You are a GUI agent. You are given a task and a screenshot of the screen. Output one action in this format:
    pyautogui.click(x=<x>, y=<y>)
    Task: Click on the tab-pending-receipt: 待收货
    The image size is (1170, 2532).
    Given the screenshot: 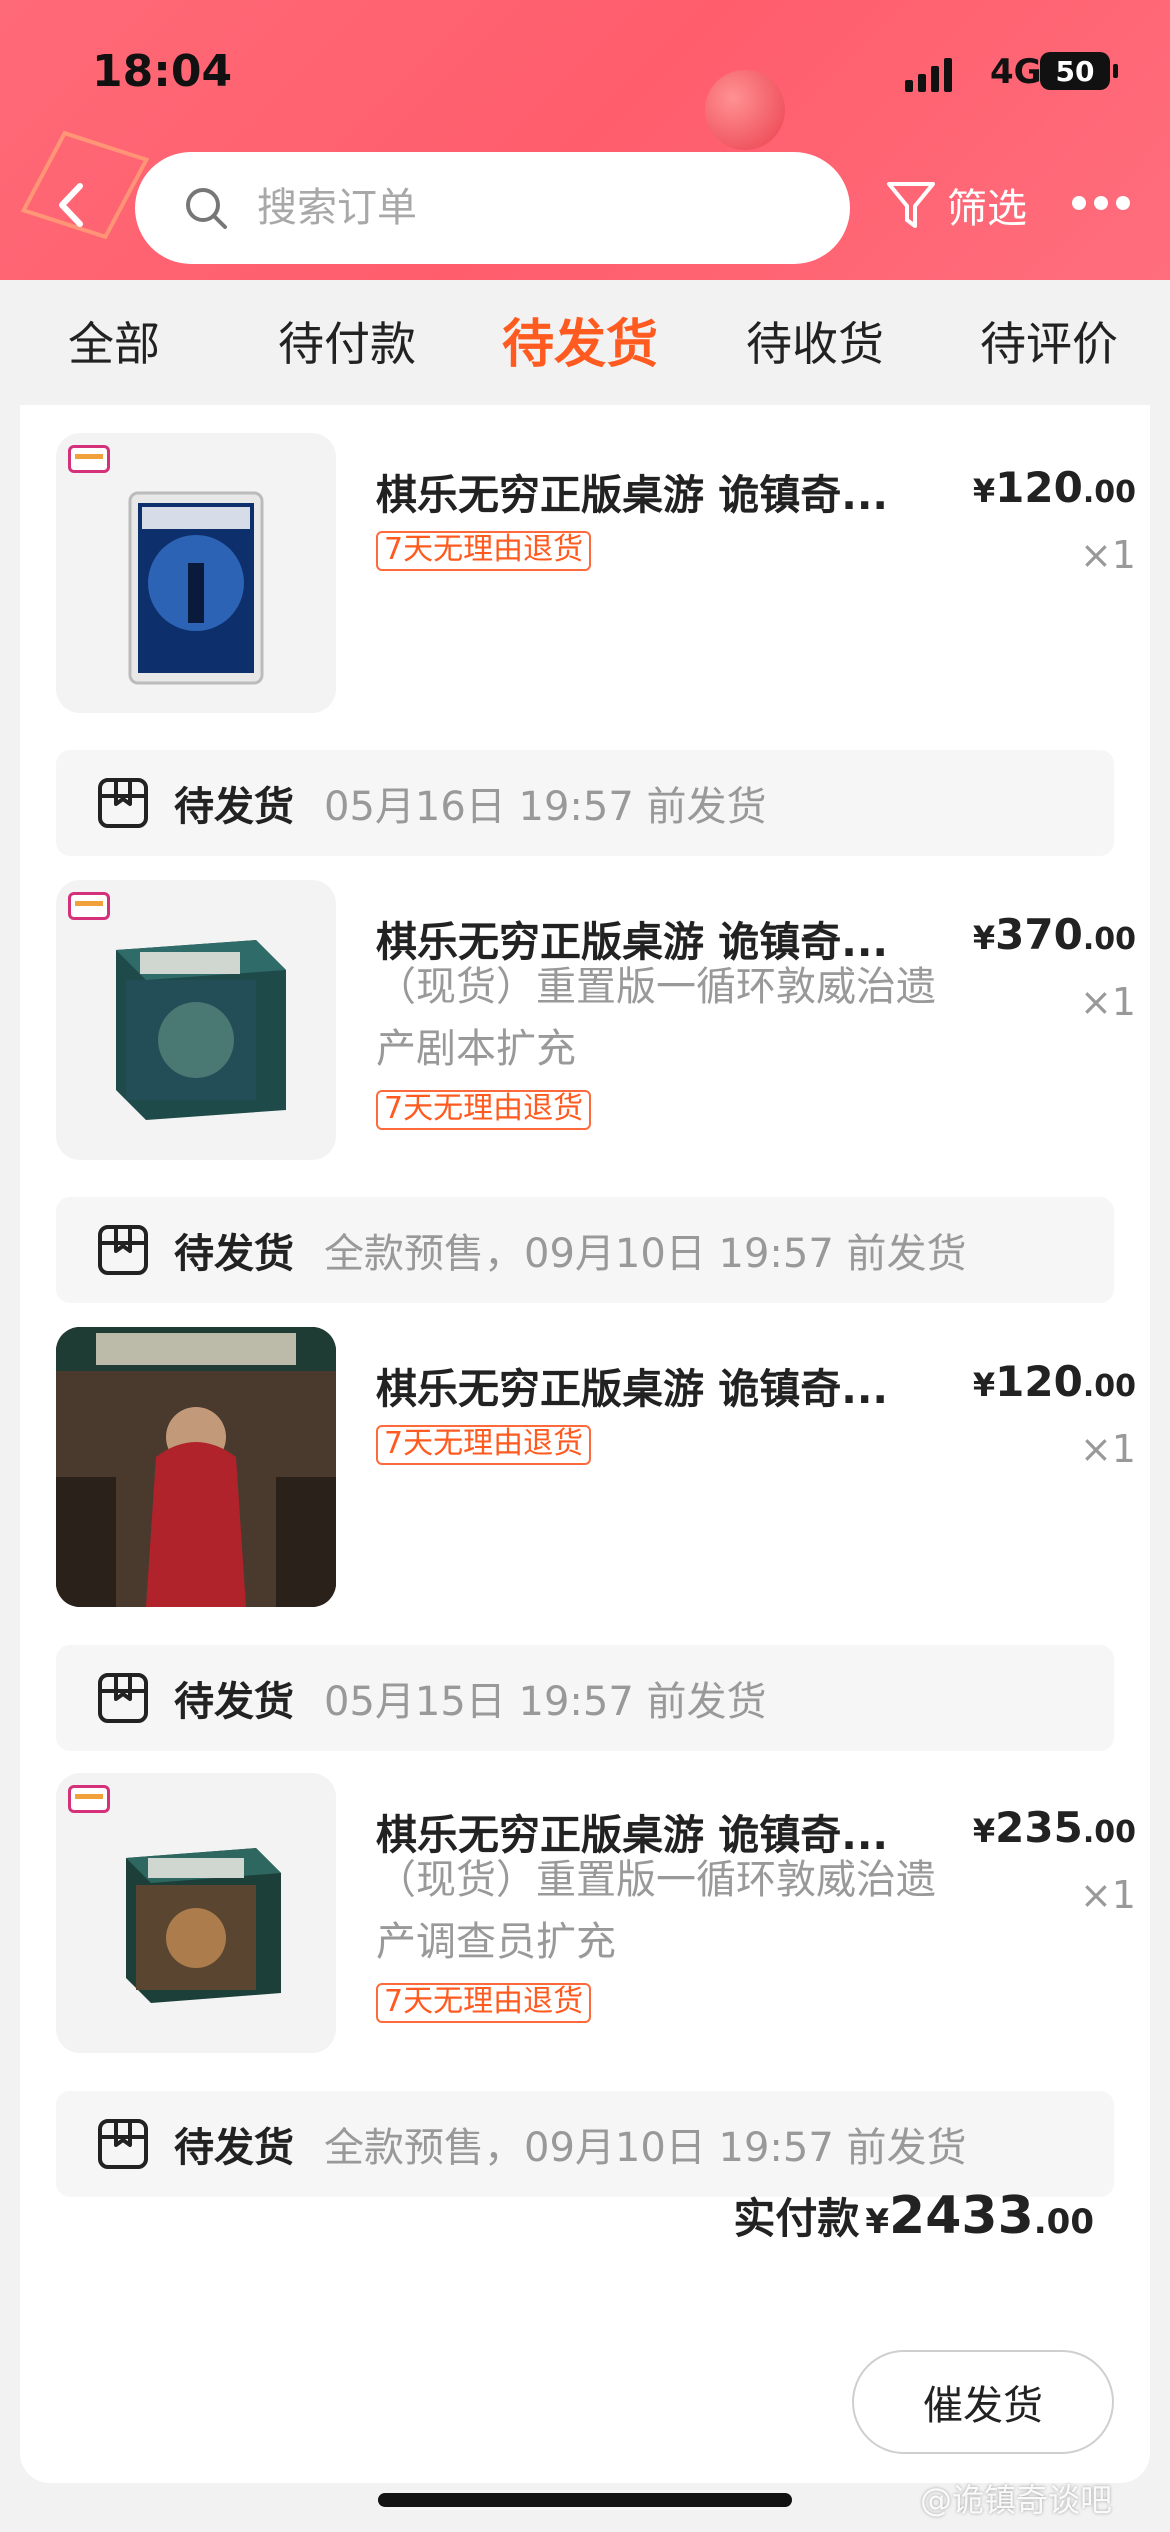 What is the action you would take?
    pyautogui.click(x=815, y=341)
    